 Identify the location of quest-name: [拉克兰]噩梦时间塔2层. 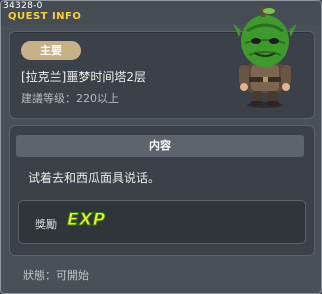
(83, 77).